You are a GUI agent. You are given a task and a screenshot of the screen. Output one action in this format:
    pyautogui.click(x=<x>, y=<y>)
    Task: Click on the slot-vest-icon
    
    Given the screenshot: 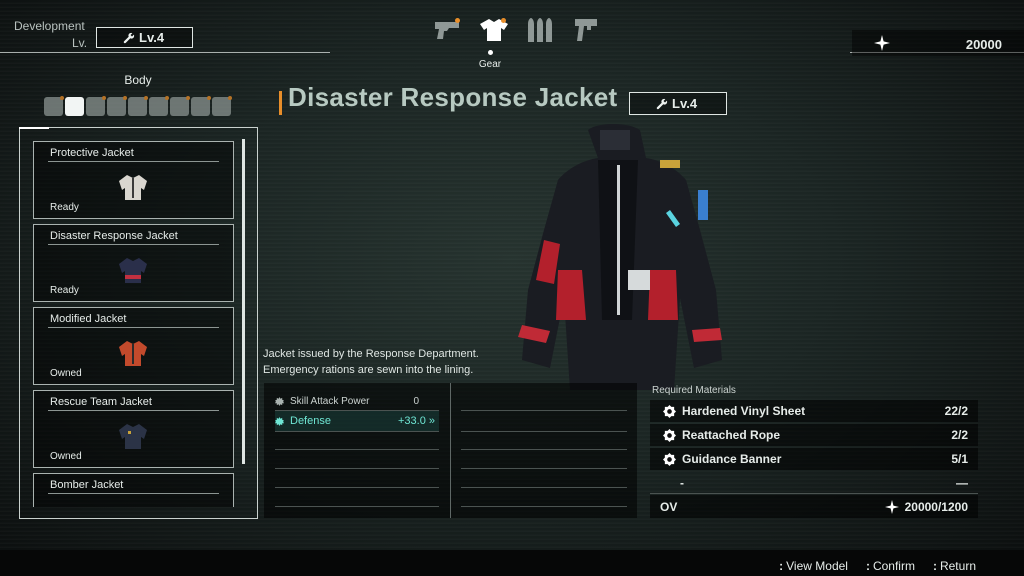 What is the action you would take?
    pyautogui.click(x=54, y=106)
    